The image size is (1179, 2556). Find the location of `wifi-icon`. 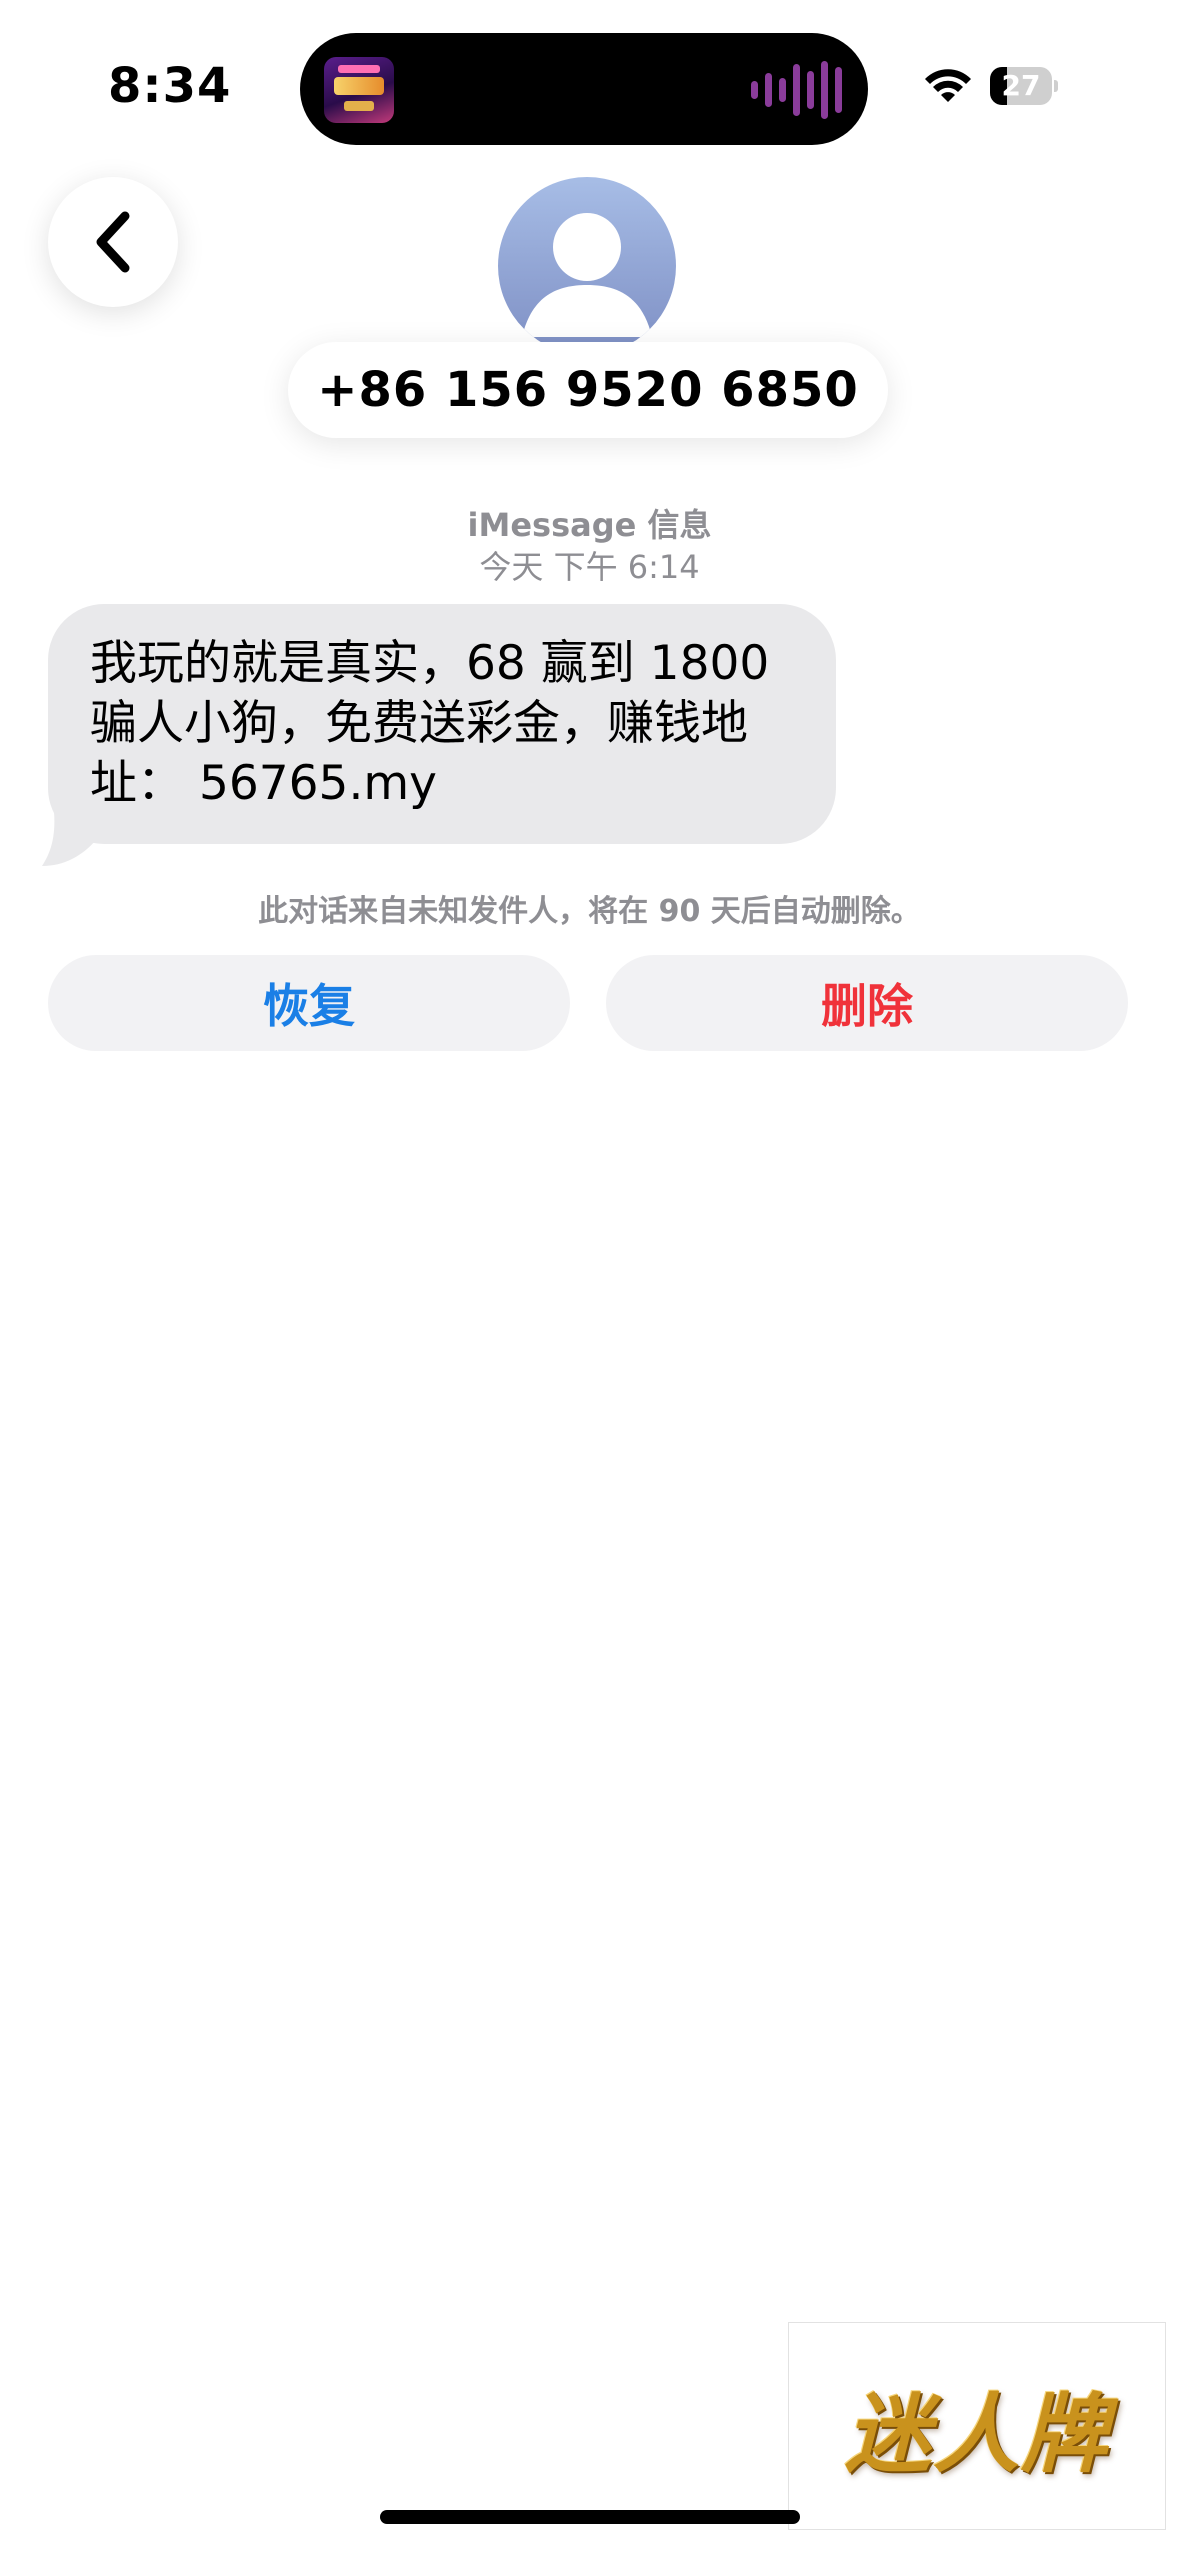

wifi-icon is located at coordinates (948, 85).